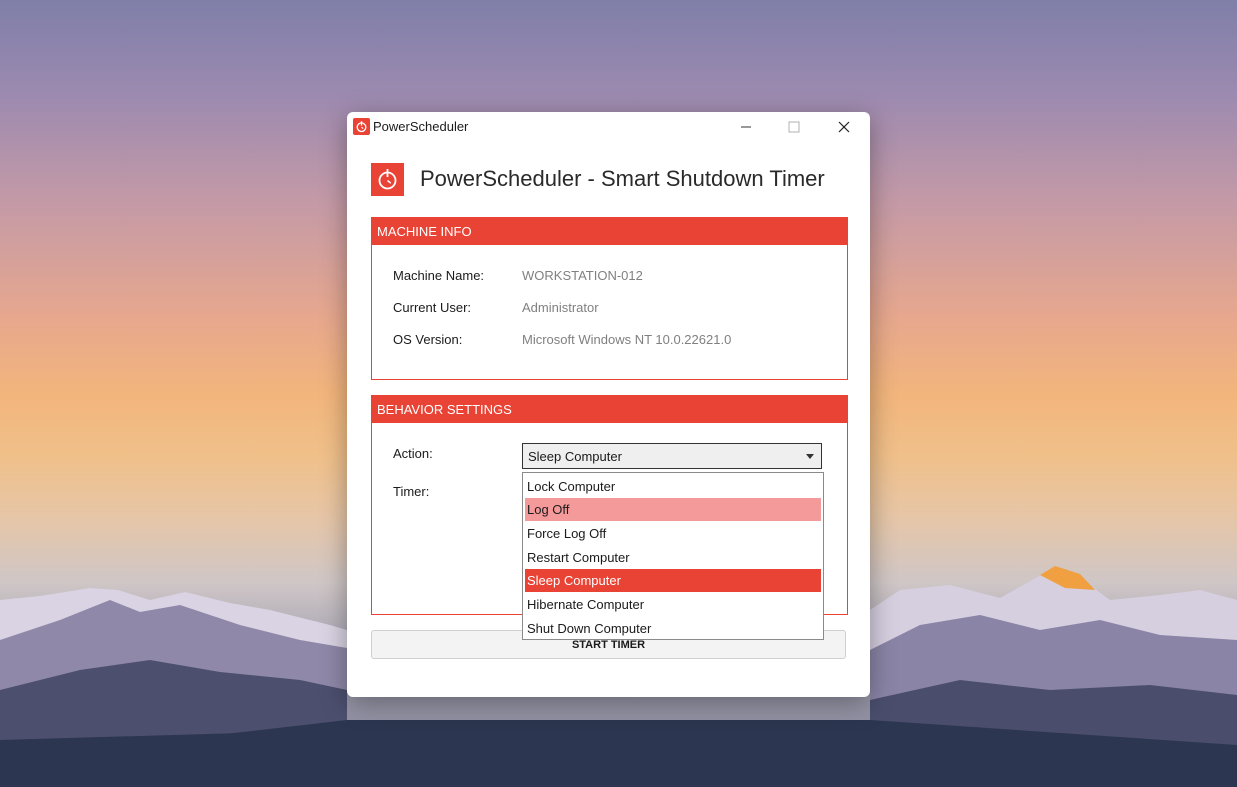 The image size is (1237, 787). What do you see at coordinates (622, 178) in the screenshot?
I see `app-heading: PowerScheduler - Smart Shutdown Timer` at bounding box center [622, 178].